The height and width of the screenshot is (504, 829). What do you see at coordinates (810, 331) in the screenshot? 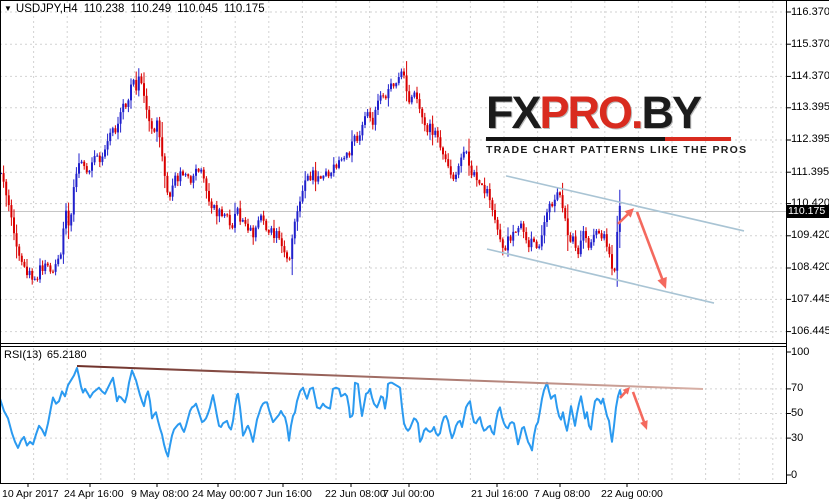
I see `price-axis-label: 106.445` at bounding box center [810, 331].